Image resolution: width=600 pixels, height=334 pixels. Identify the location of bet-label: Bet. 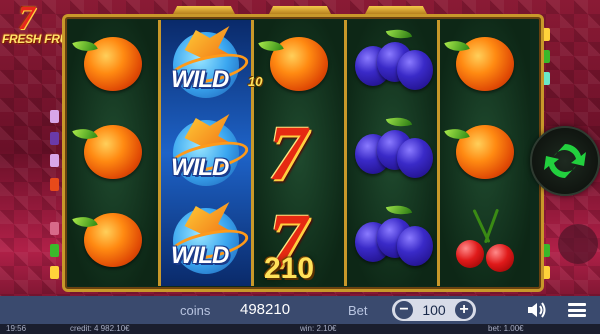
(358, 310).